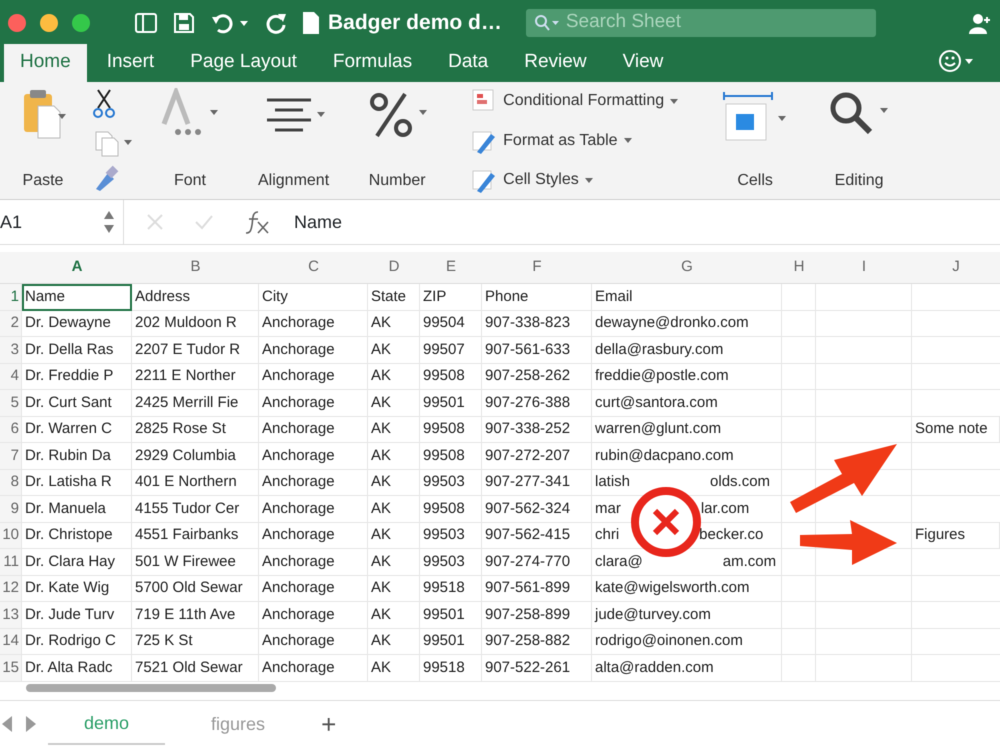 This screenshot has width=1000, height=750. I want to click on table-cell: kate@wigelsworth.com, so click(687, 589).